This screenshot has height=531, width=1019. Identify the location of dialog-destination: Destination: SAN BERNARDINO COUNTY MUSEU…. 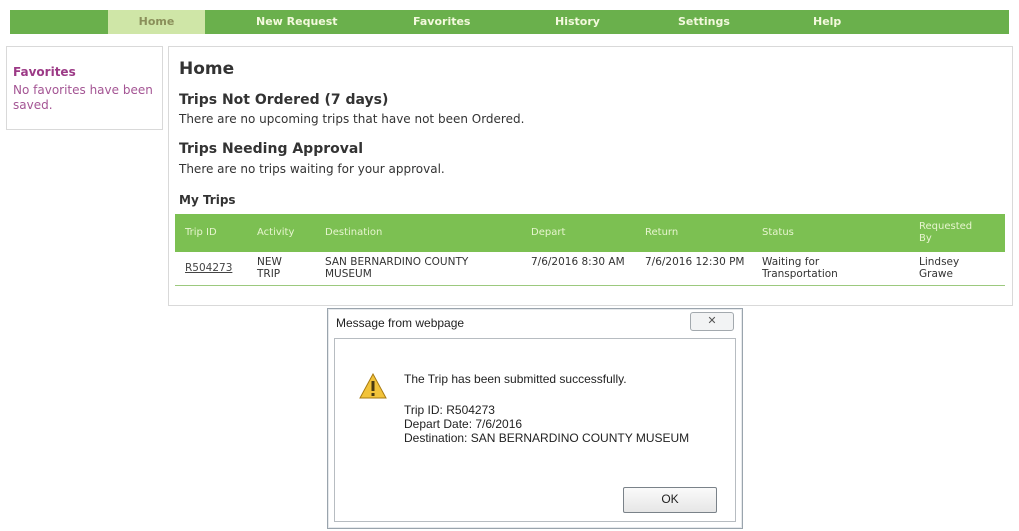
(547, 438).